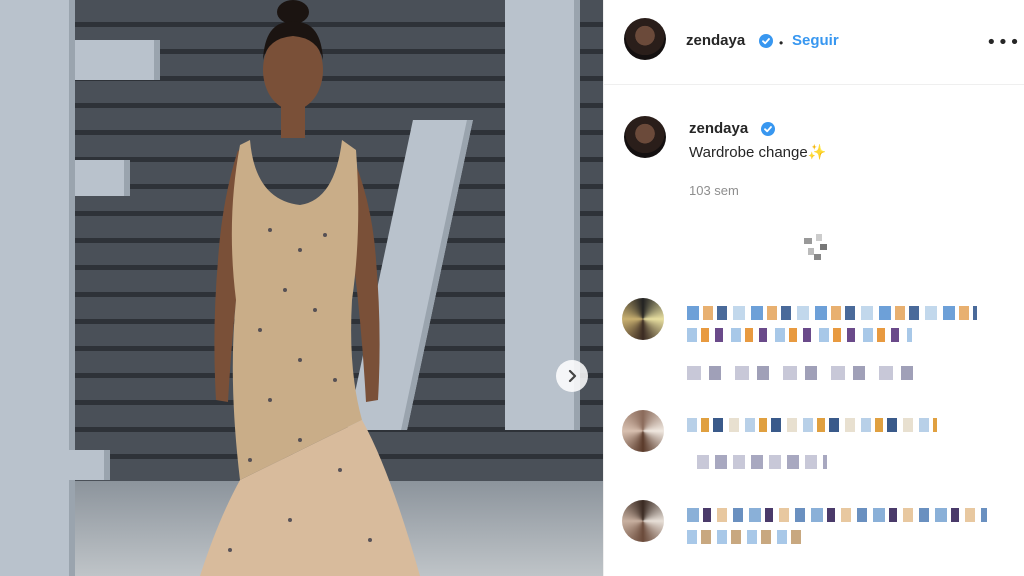 This screenshot has height=576, width=1024. What do you see at coordinates (718, 128) in the screenshot?
I see `caption-username: zendaya` at bounding box center [718, 128].